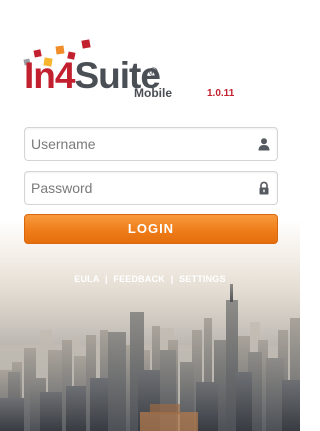  What do you see at coordinates (49, 75) in the screenshot?
I see `logo-word-part1: In4` at bounding box center [49, 75].